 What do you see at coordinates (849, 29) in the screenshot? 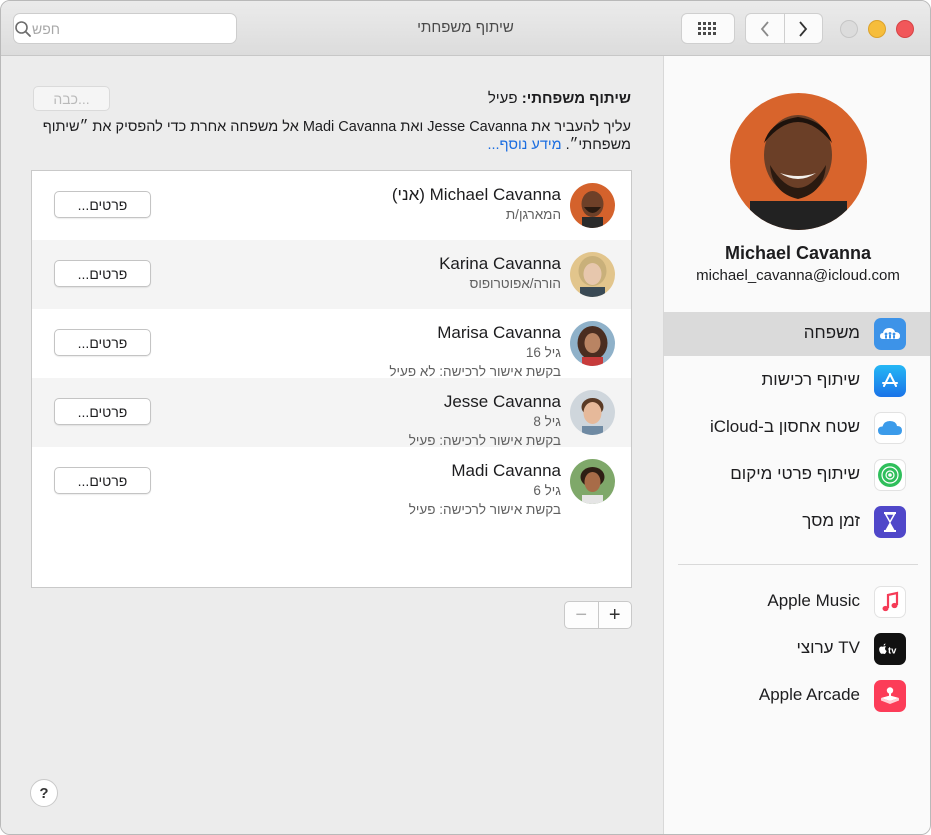
I see `zoom-window-button` at bounding box center [849, 29].